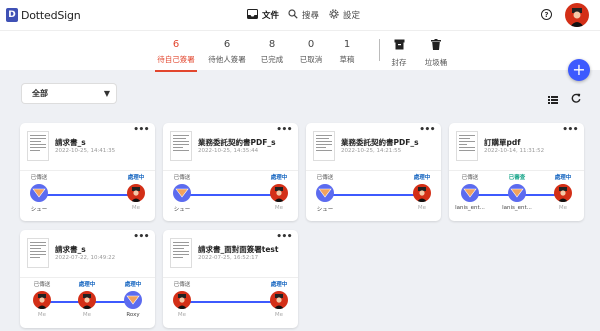 The image size is (600, 331). Describe the element at coordinates (263, 15) in the screenshot. I see `nav-documents: 文件` at that location.